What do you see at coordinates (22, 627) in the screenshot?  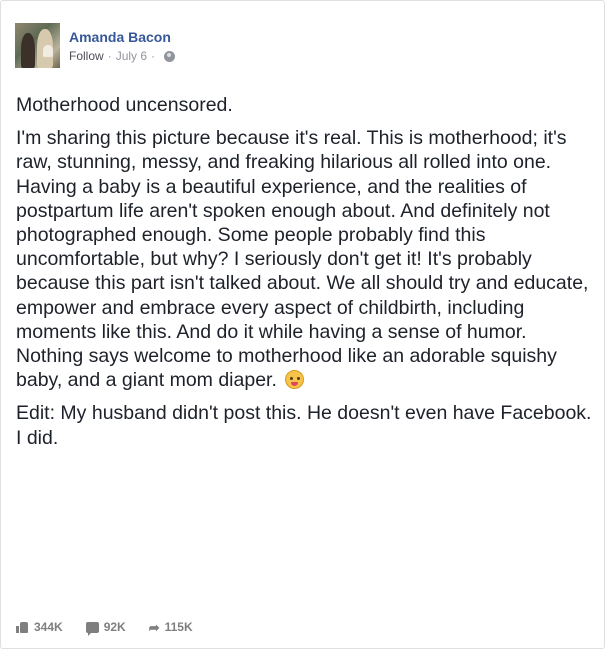 I see `like-icon` at bounding box center [22, 627].